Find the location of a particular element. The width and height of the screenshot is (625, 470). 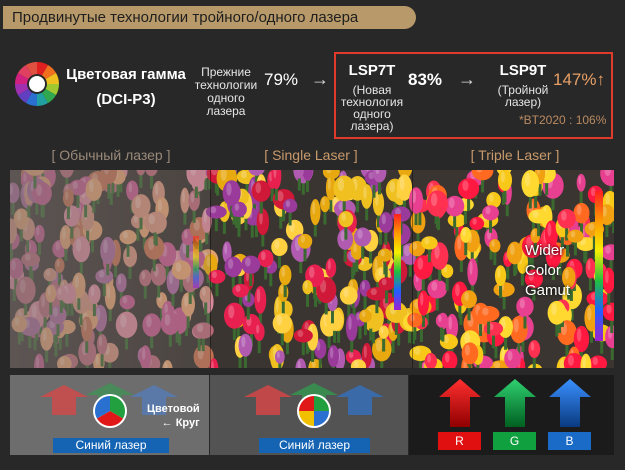

wider-line2: Color is located at coordinates (543, 270).